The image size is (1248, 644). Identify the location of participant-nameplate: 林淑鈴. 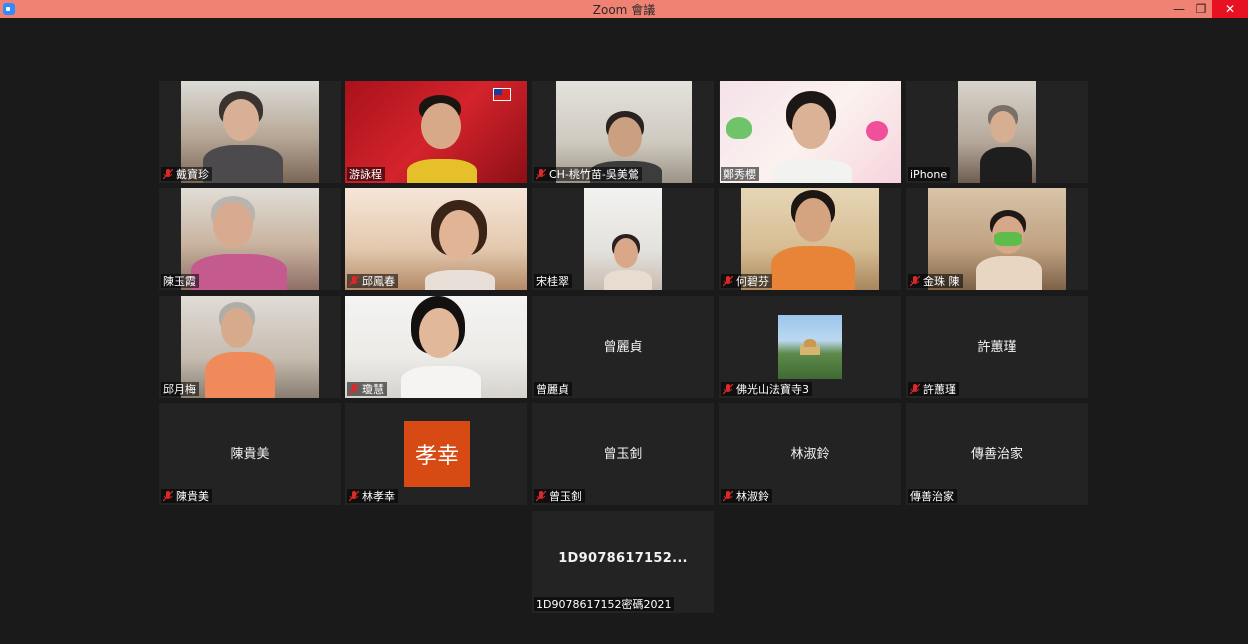
(746, 496).